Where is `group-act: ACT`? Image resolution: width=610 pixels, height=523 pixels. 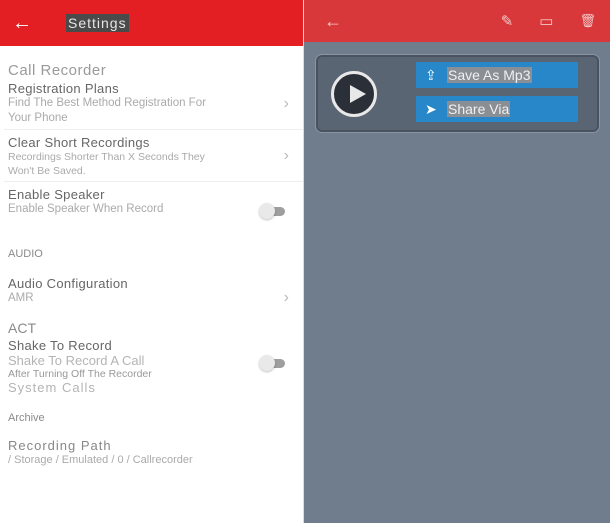 group-act: ACT is located at coordinates (22, 328).